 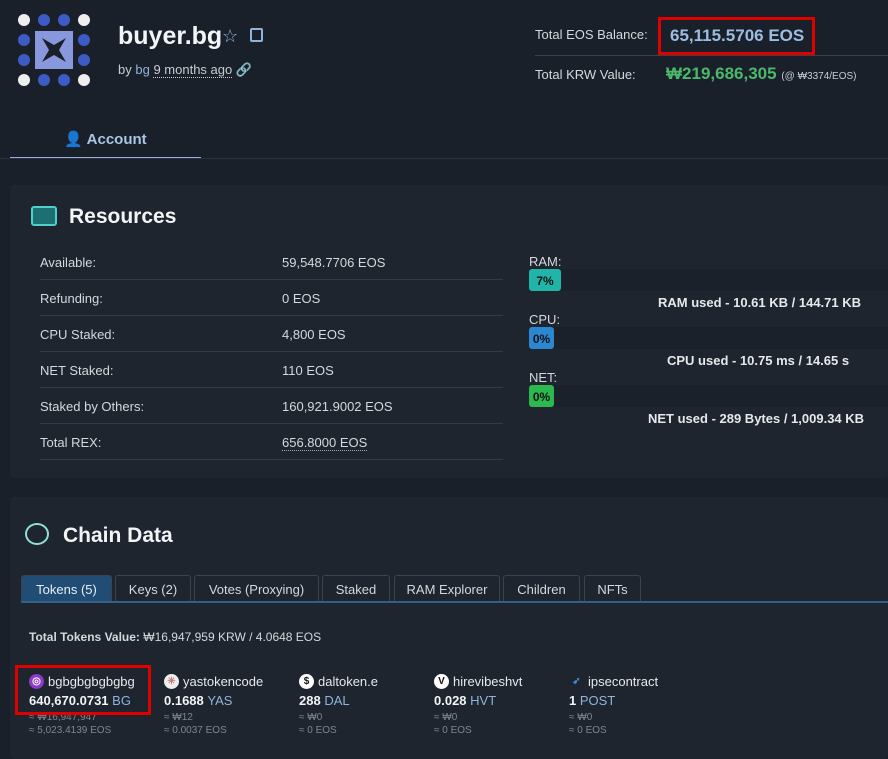 I want to click on ram-percent: 7%, so click(x=545, y=280).